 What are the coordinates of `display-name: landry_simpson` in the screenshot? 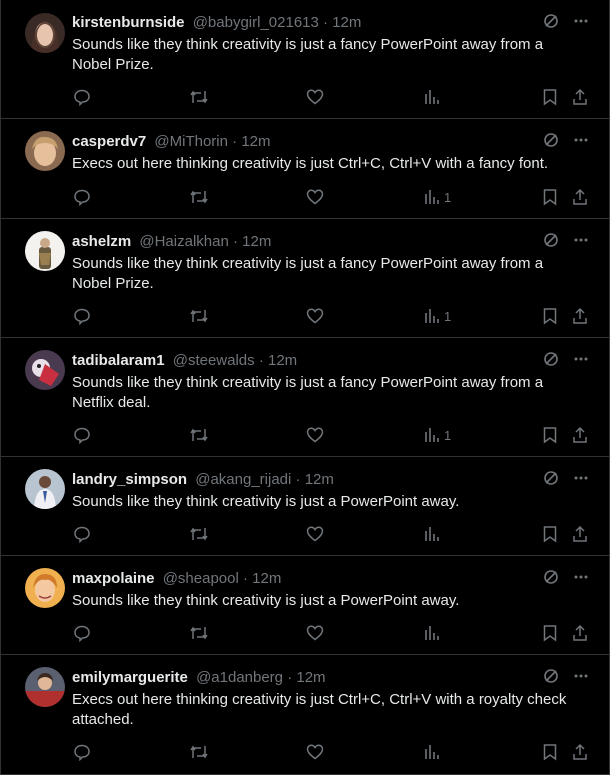 It's located at (129, 479).